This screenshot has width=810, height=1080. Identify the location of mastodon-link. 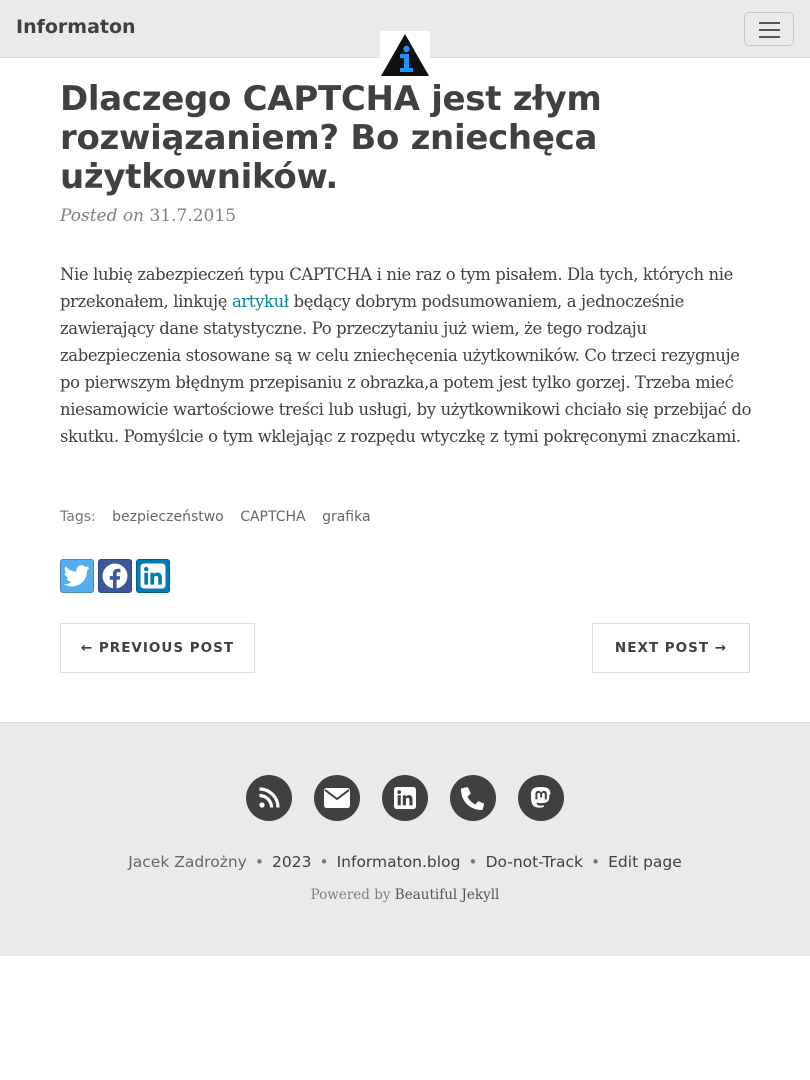
(541, 798).